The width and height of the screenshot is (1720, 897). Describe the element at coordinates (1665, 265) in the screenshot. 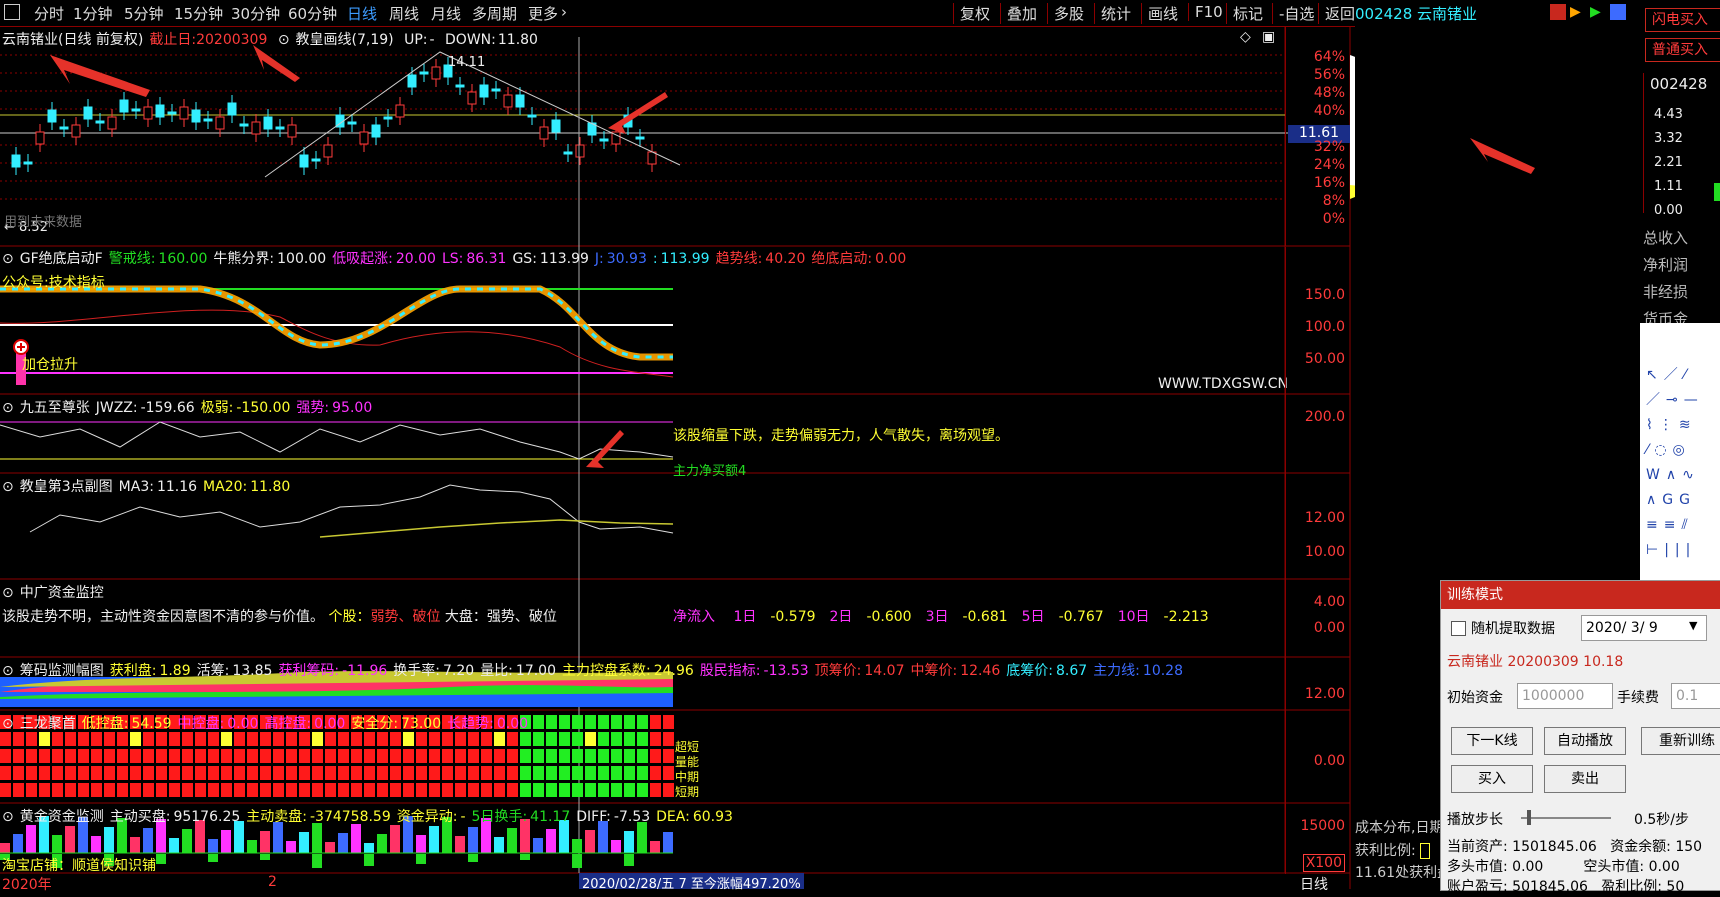

I see `finance-label: 净利润` at that location.